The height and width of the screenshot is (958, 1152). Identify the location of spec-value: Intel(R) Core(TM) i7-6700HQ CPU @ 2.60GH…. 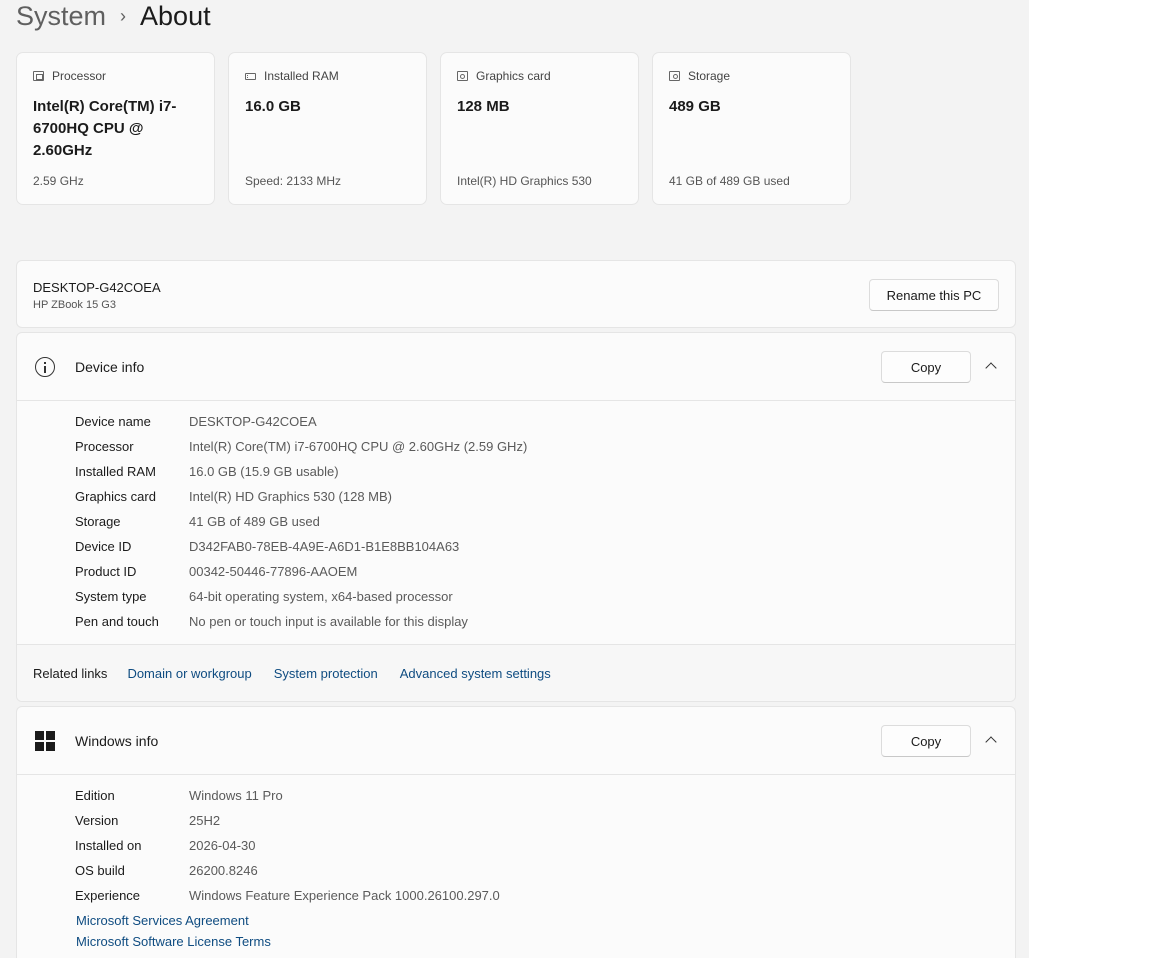
(358, 446).